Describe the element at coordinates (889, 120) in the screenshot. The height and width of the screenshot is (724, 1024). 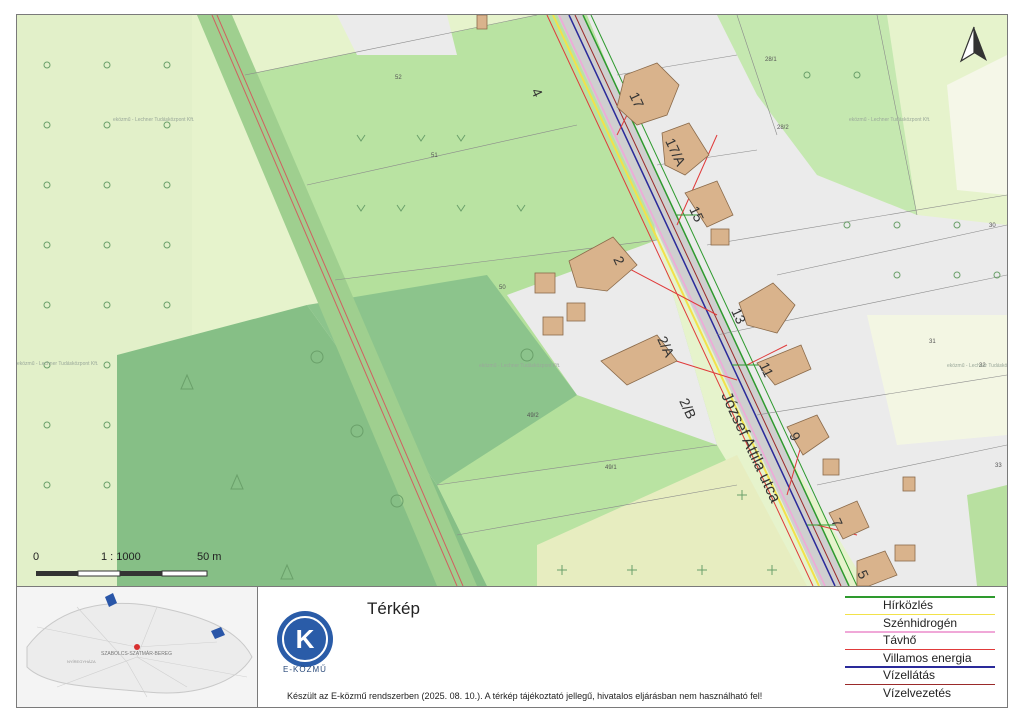
I see `watermark-4: eközmű - Lechner Tudásközpont Kft.` at that location.